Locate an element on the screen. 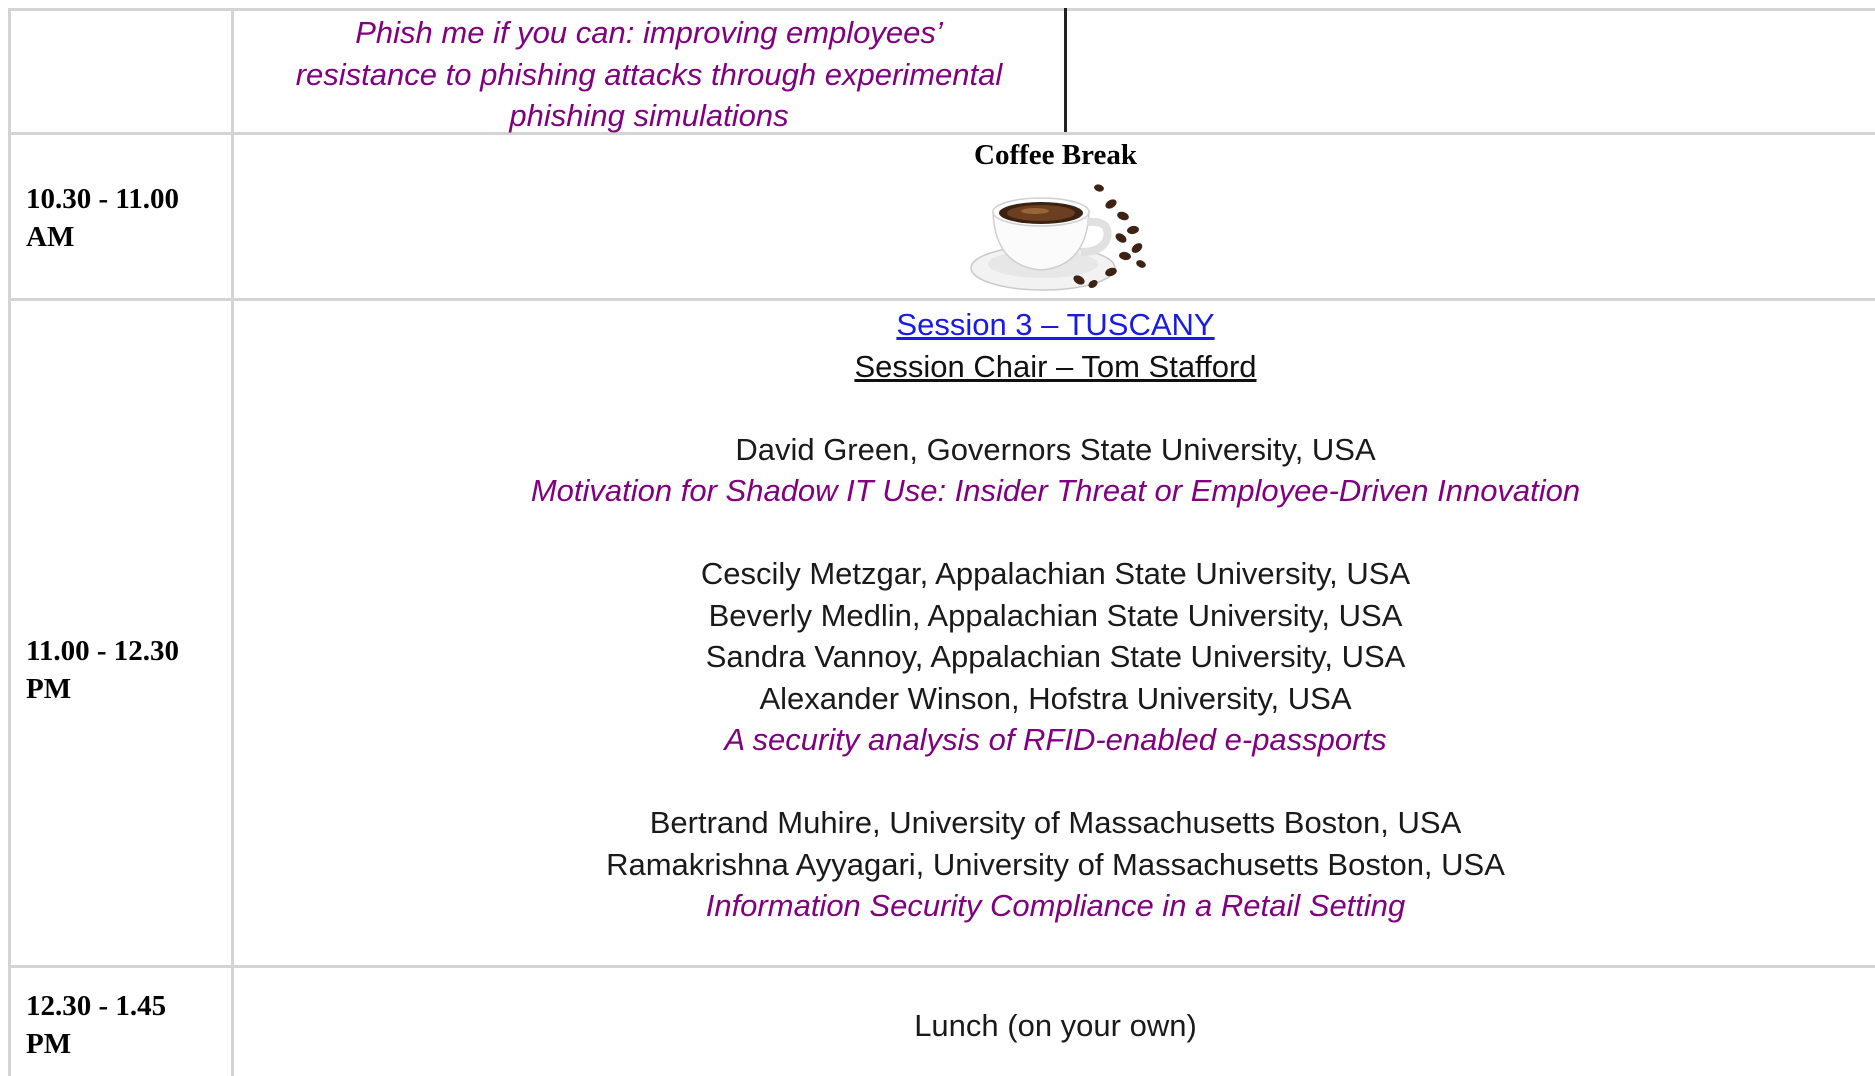 The width and height of the screenshot is (1875, 1076). time-slot-lunch: 12.30 - 1.45 PM is located at coordinates (126, 1025).